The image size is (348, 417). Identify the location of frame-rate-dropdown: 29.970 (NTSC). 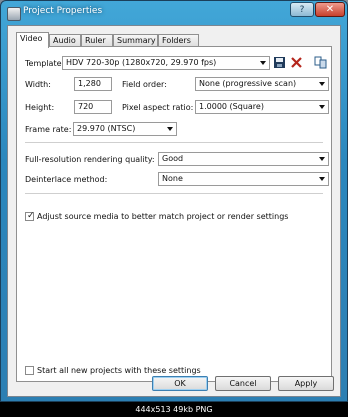
(125, 129).